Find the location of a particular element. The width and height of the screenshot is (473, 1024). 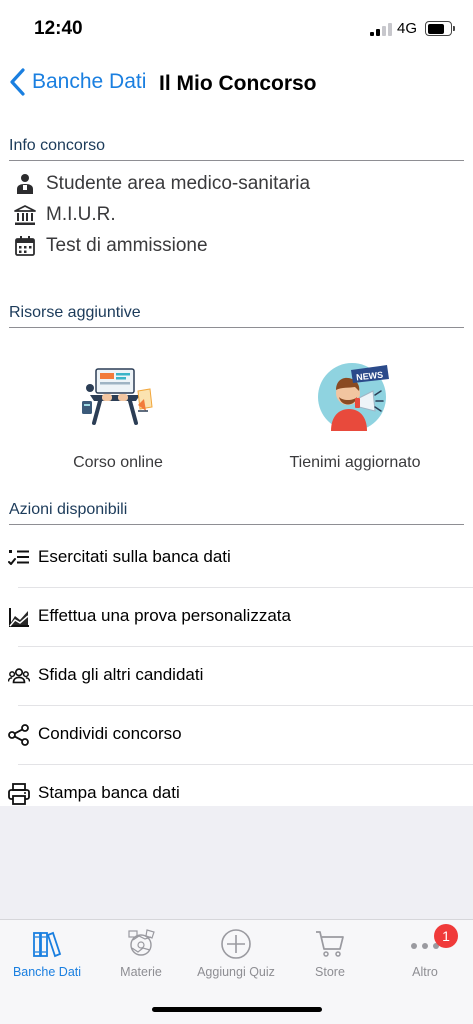

news-updates-label: Tienimi aggiornato is located at coordinates (355, 462).